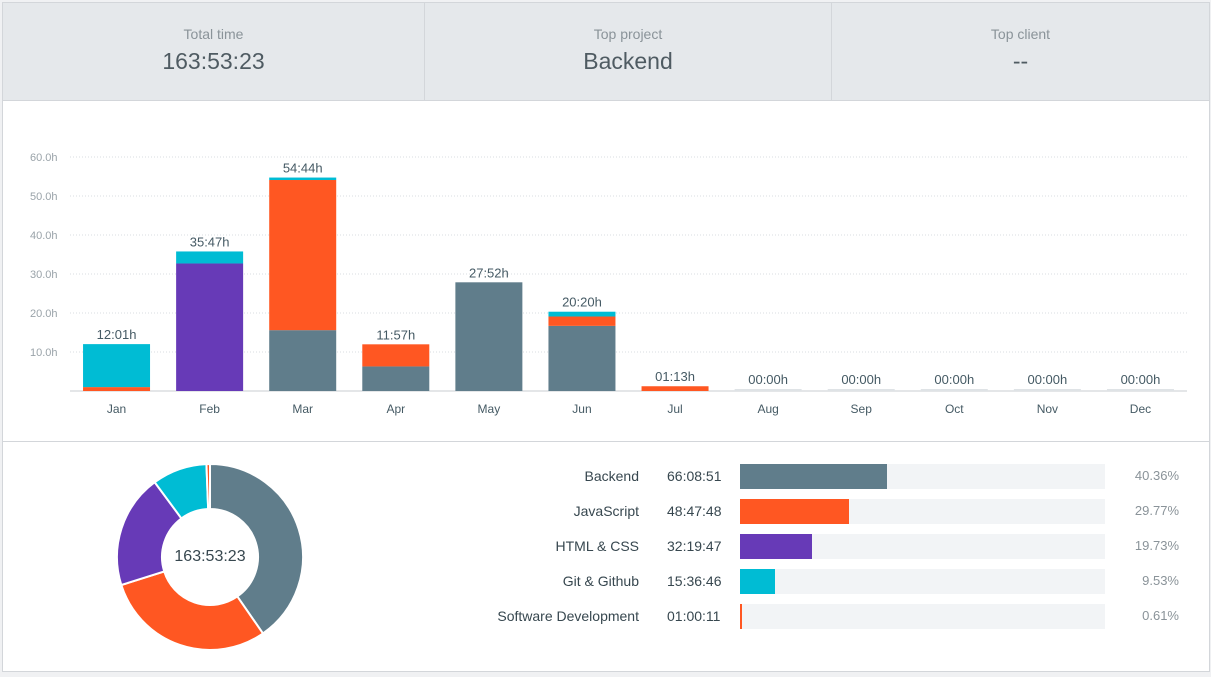  What do you see at coordinates (44, 197) in the screenshot?
I see `y-tick-label: 50.0h` at bounding box center [44, 197].